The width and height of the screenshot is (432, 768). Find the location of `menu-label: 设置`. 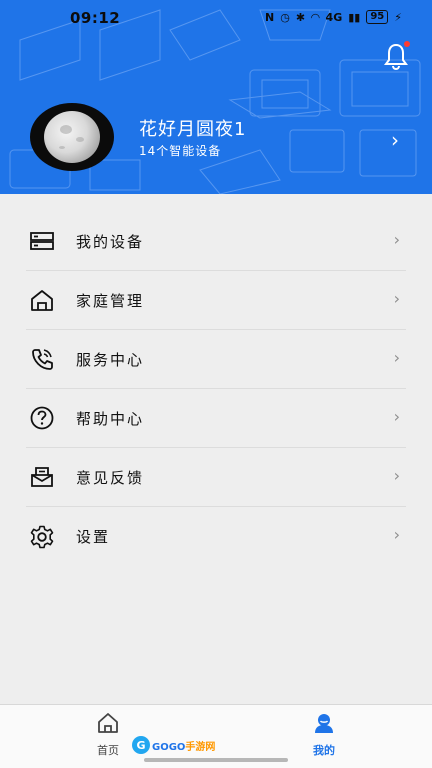

menu-label: 设置 is located at coordinates (93, 537).